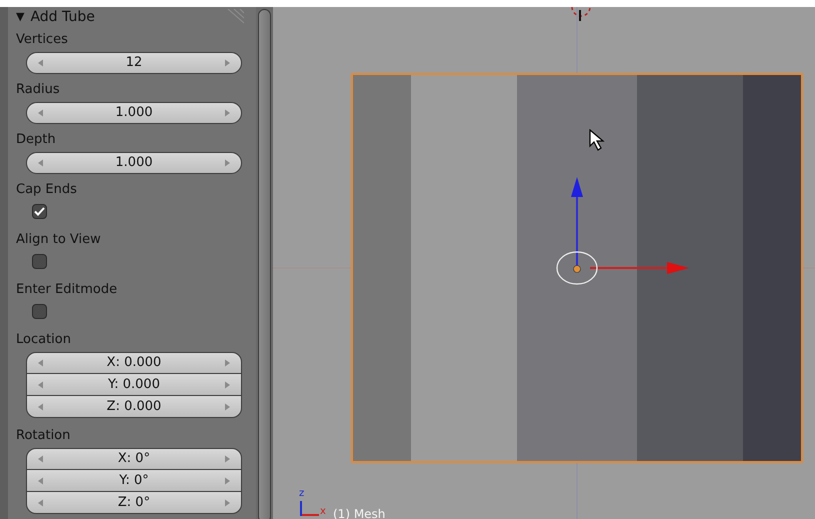  Describe the element at coordinates (47, 190) in the screenshot. I see `field-label: Cap Ends` at that location.